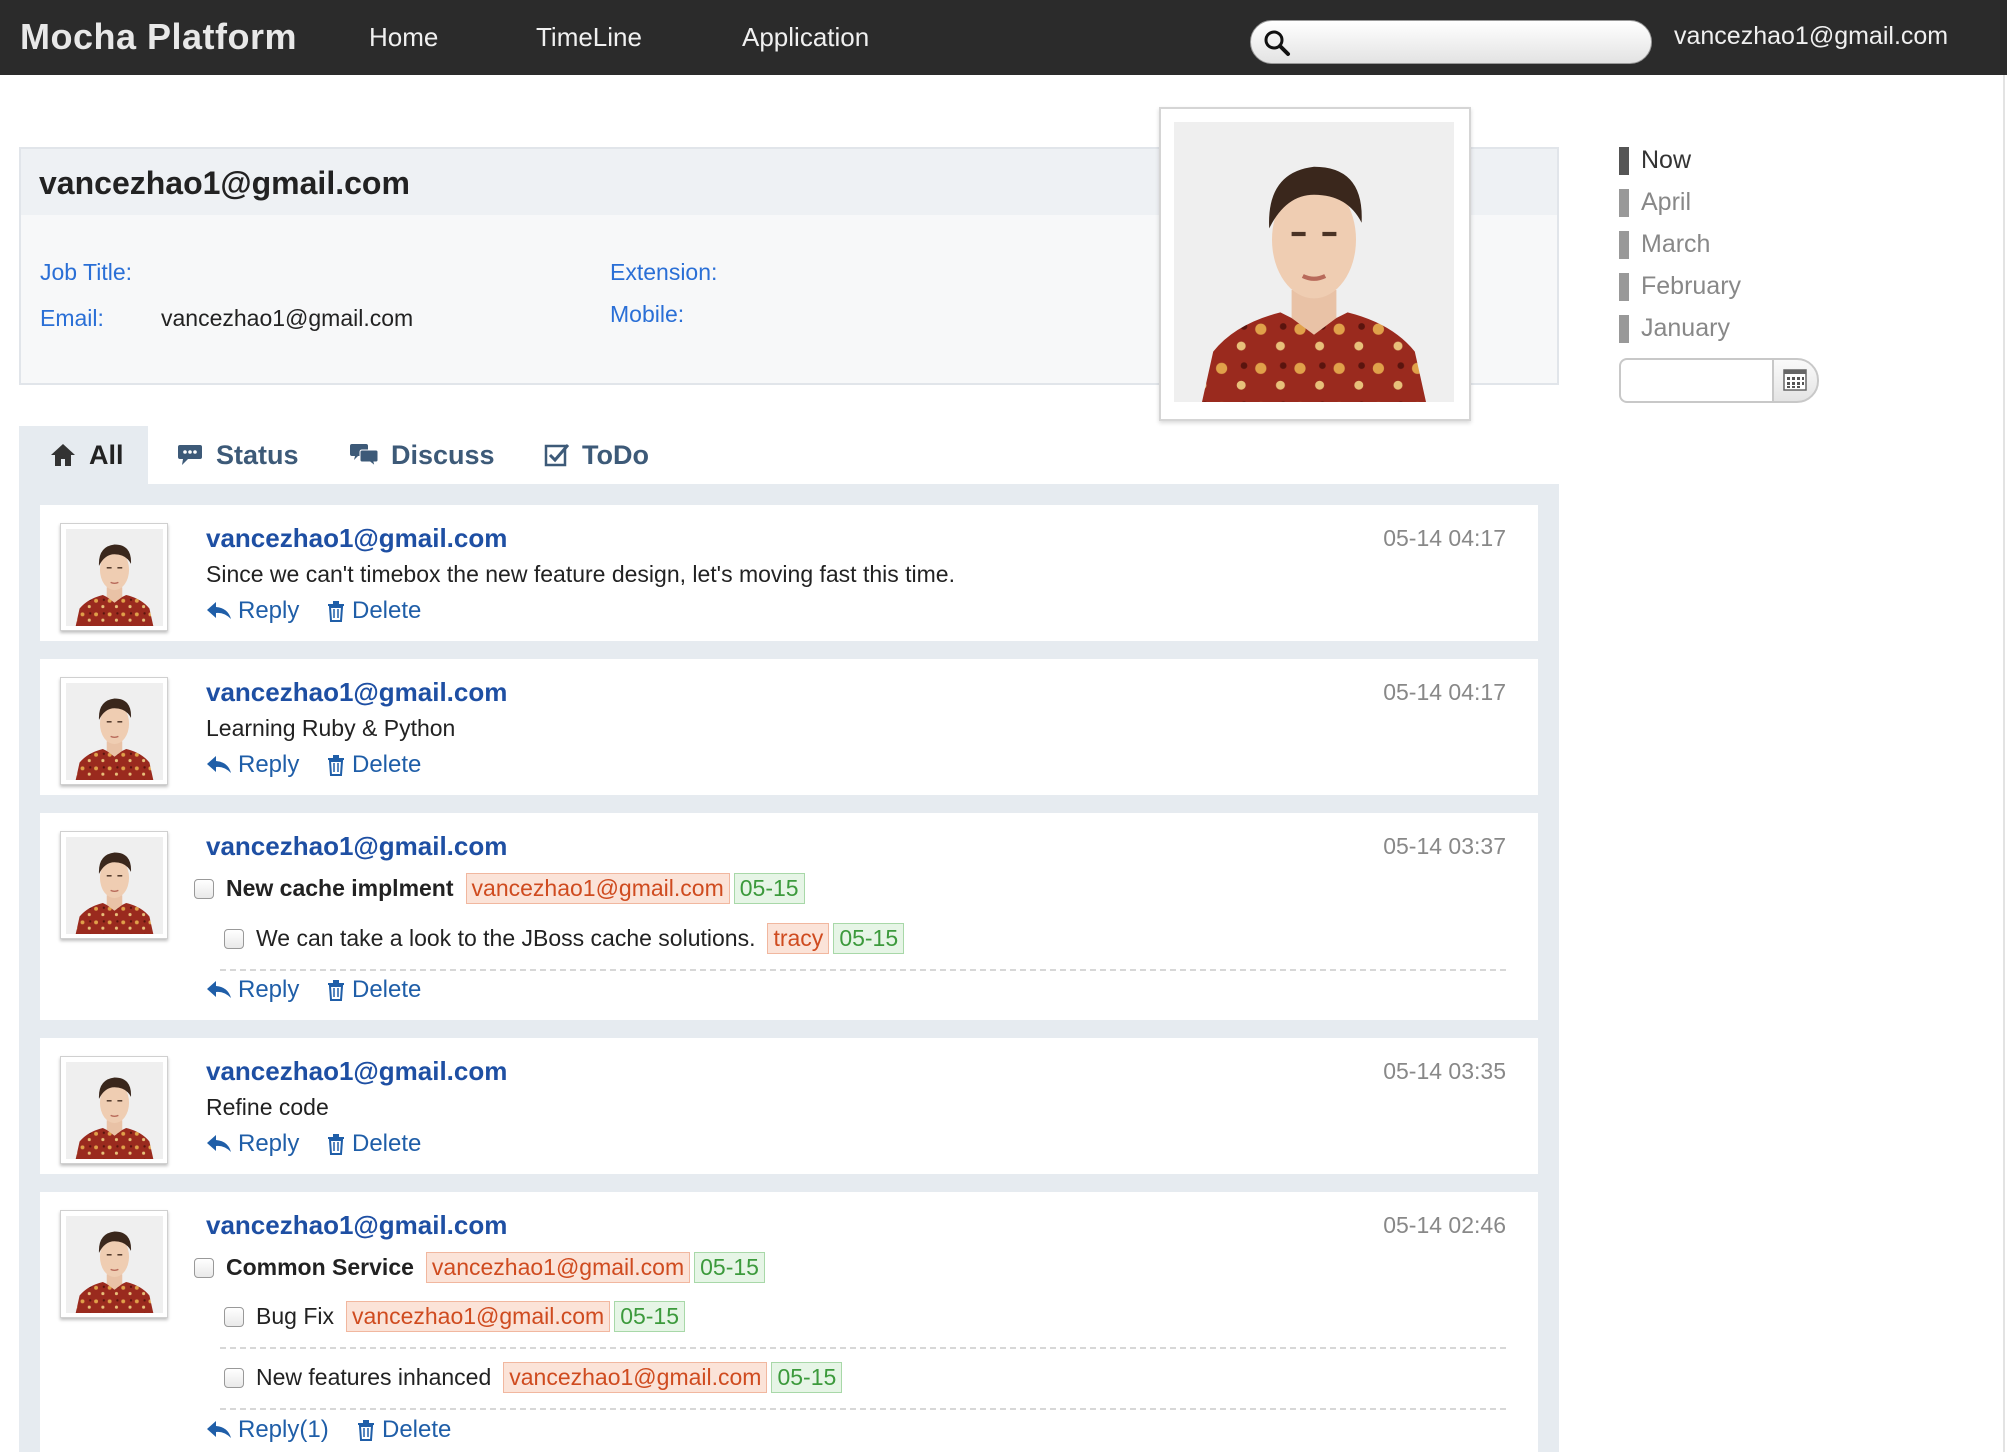  Describe the element at coordinates (478, 1316) in the screenshot. I see `subtask-assignee-tag: vancezhao1@gmail.com` at that location.